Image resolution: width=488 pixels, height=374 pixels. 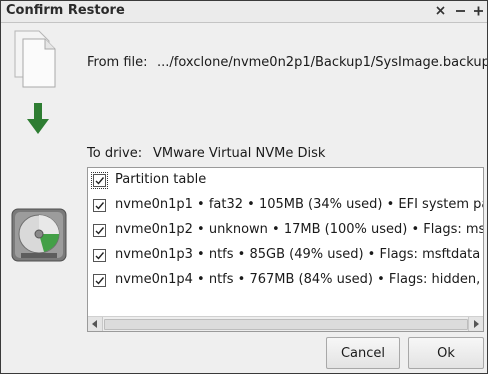 I want to click on to-drive-name: VMware Virtual NVMe Disk, so click(x=239, y=153).